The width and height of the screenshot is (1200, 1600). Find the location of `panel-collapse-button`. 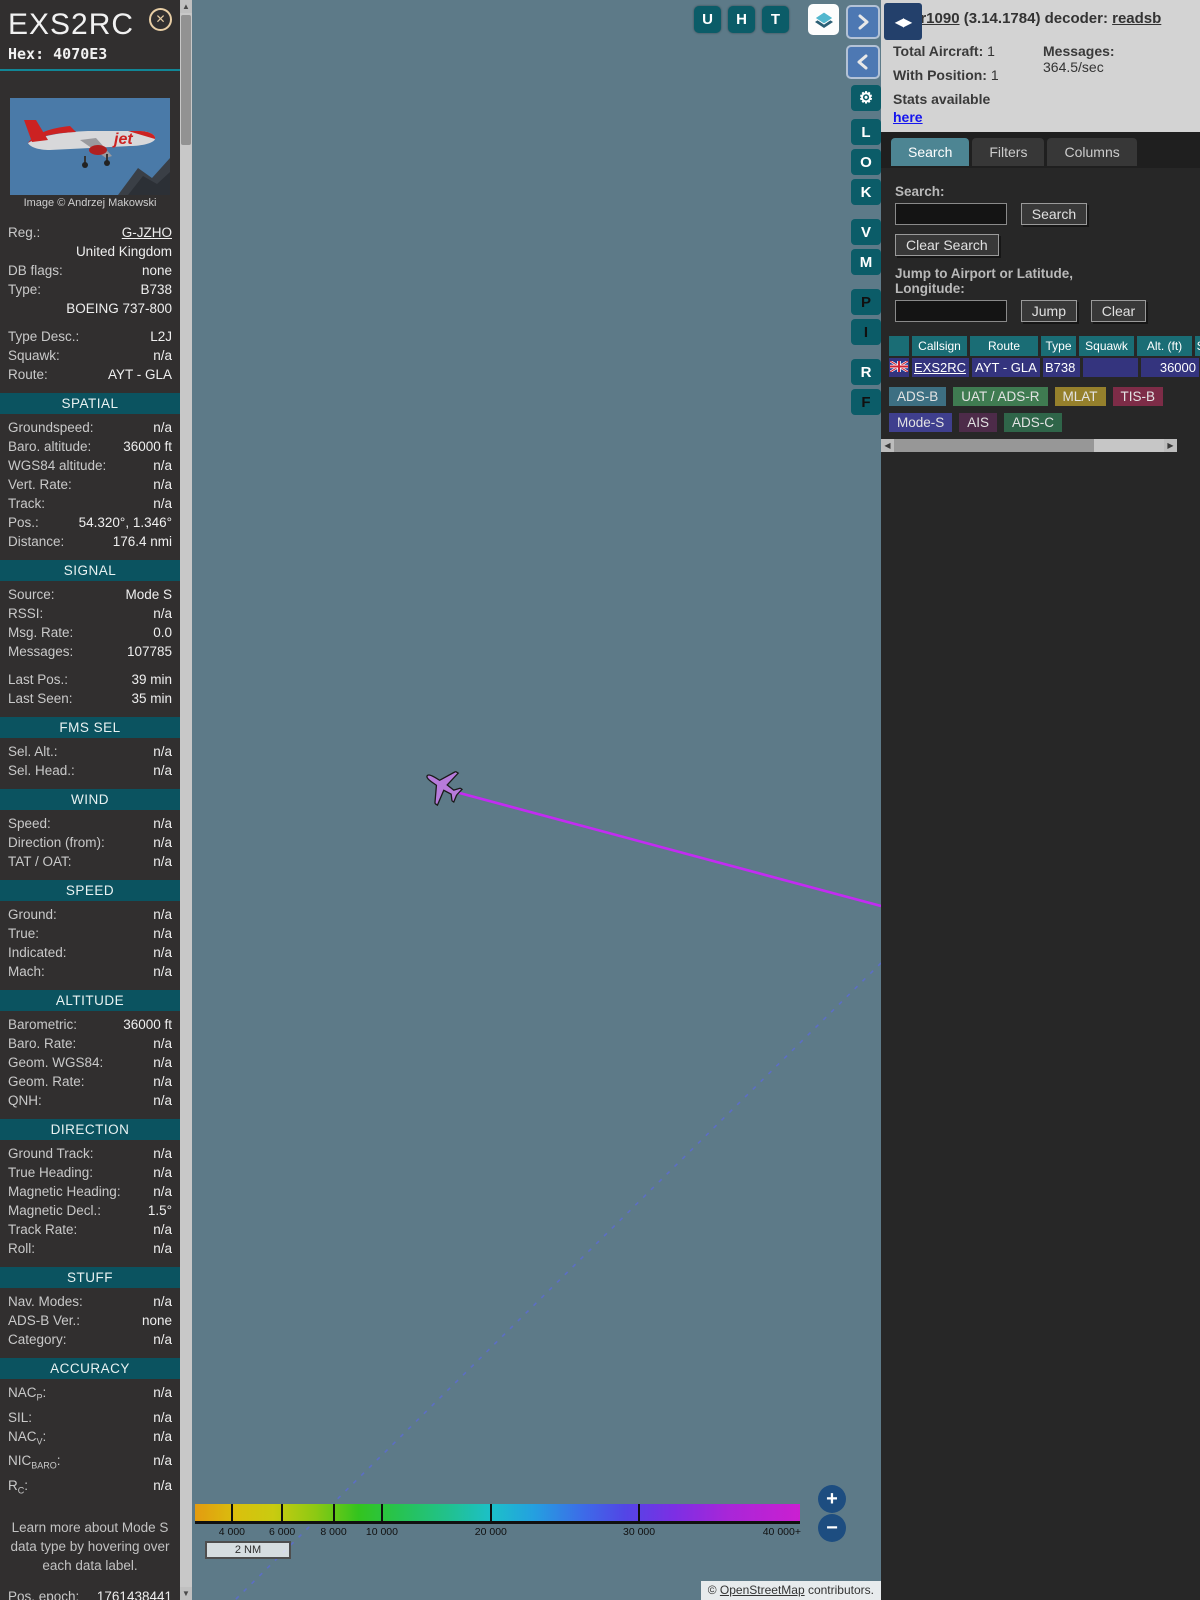

panel-collapse-button is located at coordinates (863, 62).